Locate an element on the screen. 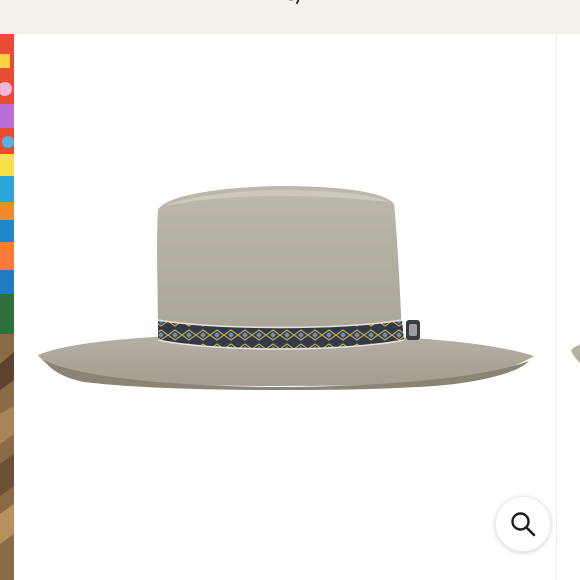 The image size is (580, 580). hat-partial is located at coordinates (575, 353).